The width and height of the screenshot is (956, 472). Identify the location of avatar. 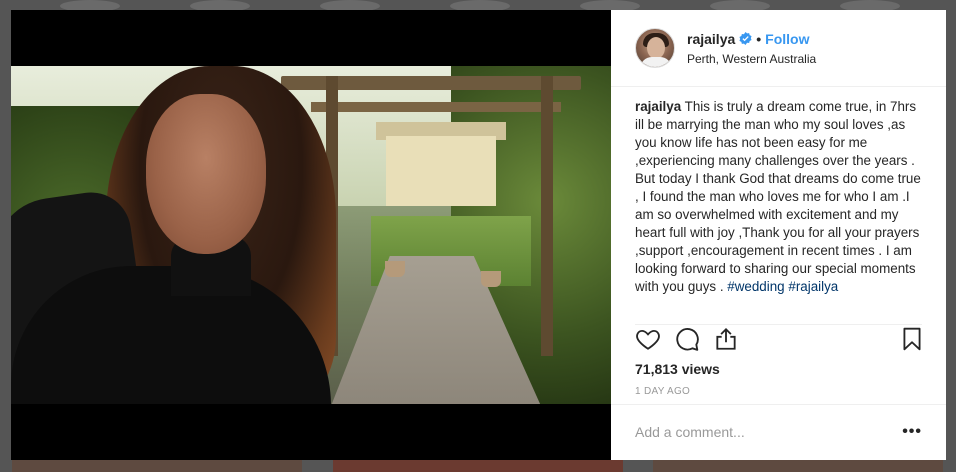
(655, 48).